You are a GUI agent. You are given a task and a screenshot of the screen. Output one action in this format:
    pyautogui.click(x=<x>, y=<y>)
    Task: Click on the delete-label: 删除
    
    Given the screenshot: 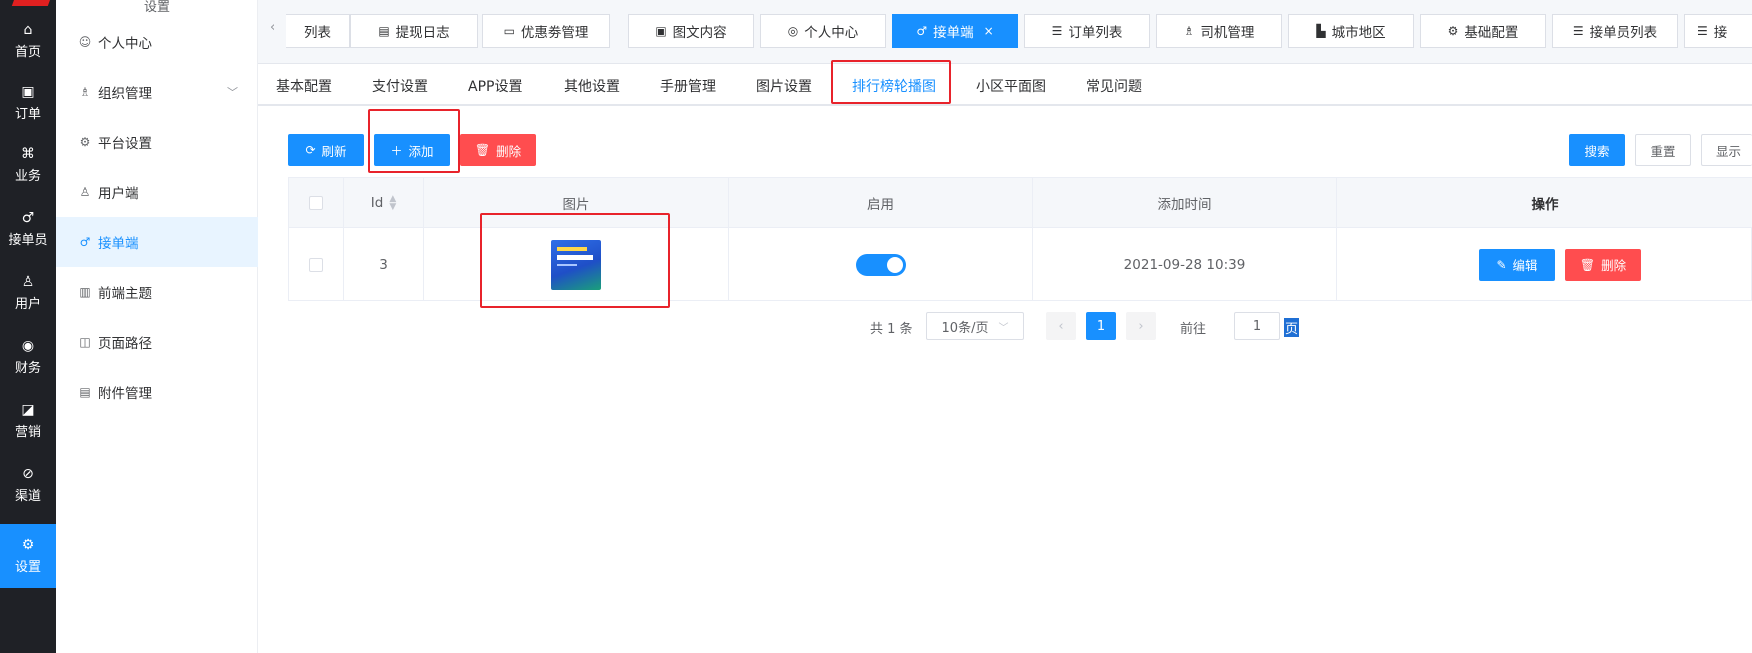 What is the action you would take?
    pyautogui.click(x=509, y=151)
    